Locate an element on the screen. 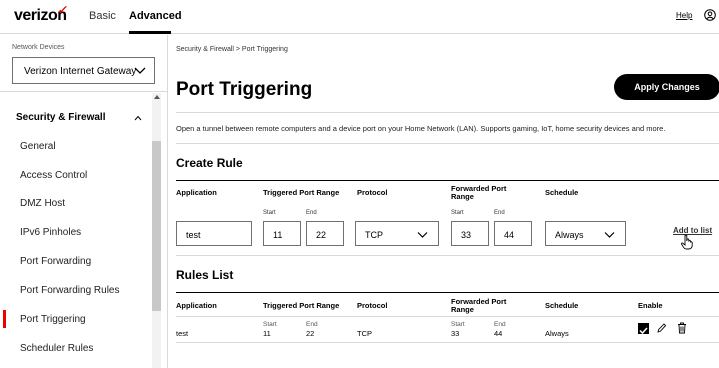  sidebar-item-port-triggering: Port Triggering is located at coordinates (53, 319).